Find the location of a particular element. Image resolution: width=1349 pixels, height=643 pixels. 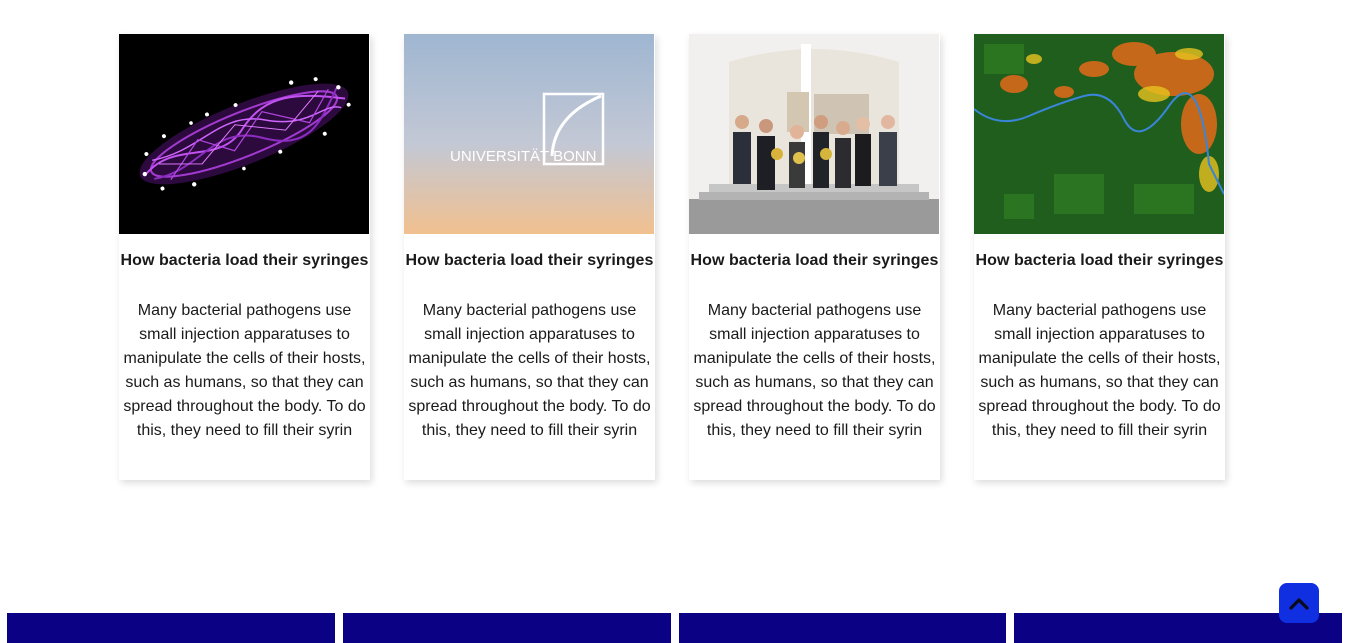

chevron-up-icon is located at coordinates (1299, 604).